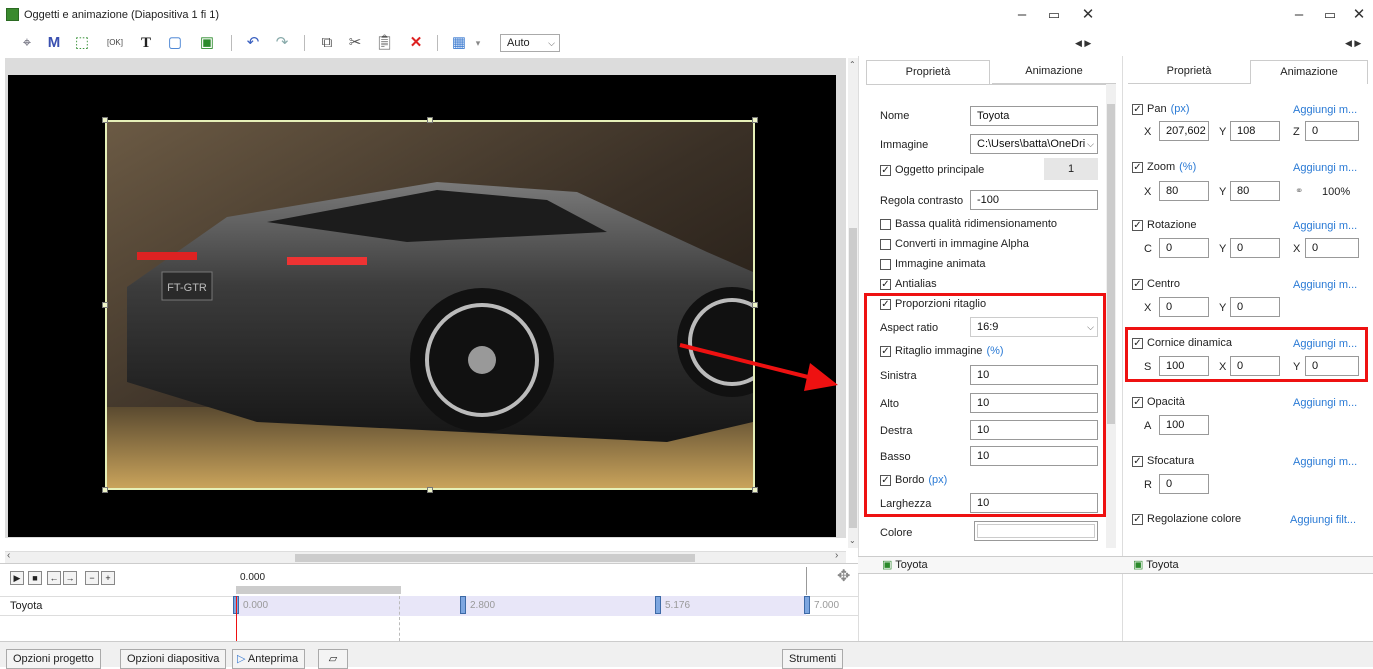 The height and width of the screenshot is (669, 1373). I want to click on frame-icon: ⬚, so click(82, 43).